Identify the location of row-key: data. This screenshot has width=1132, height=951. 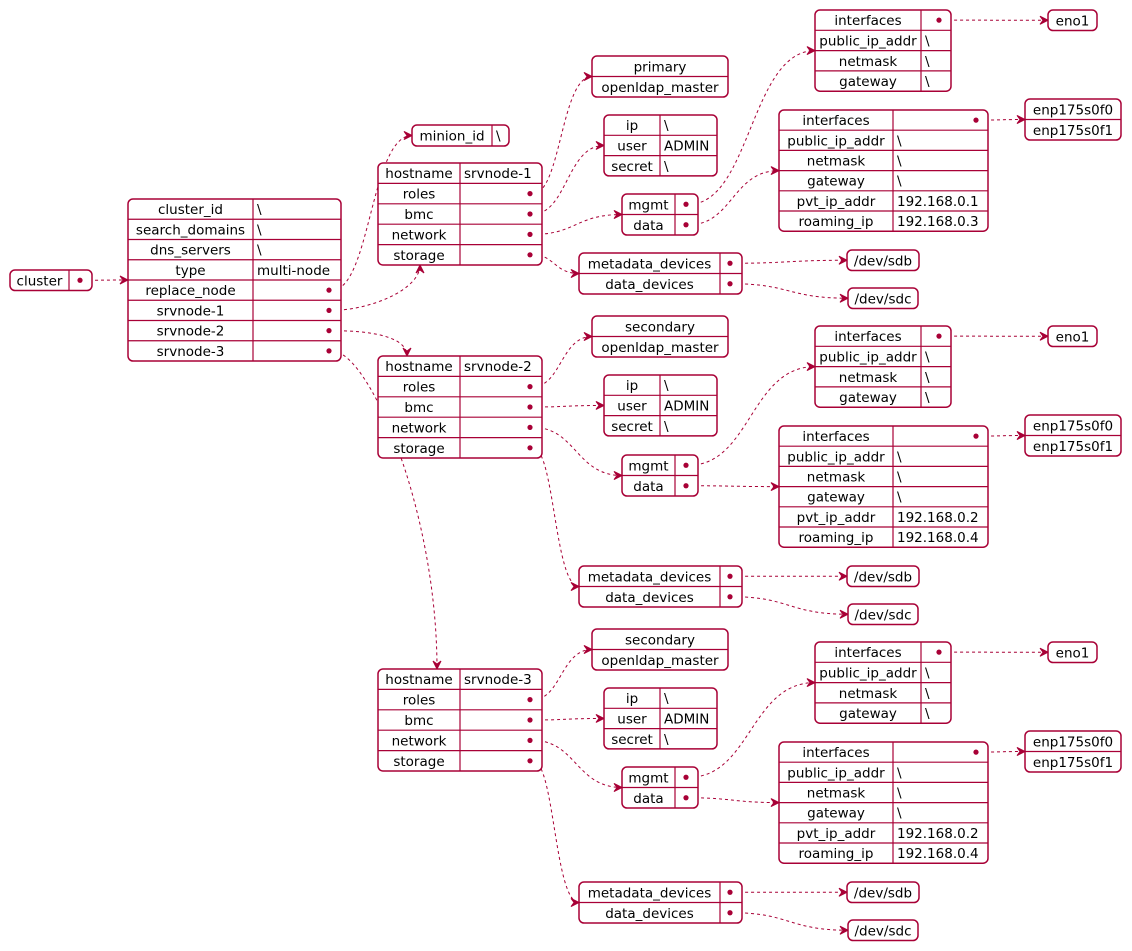
(648, 226).